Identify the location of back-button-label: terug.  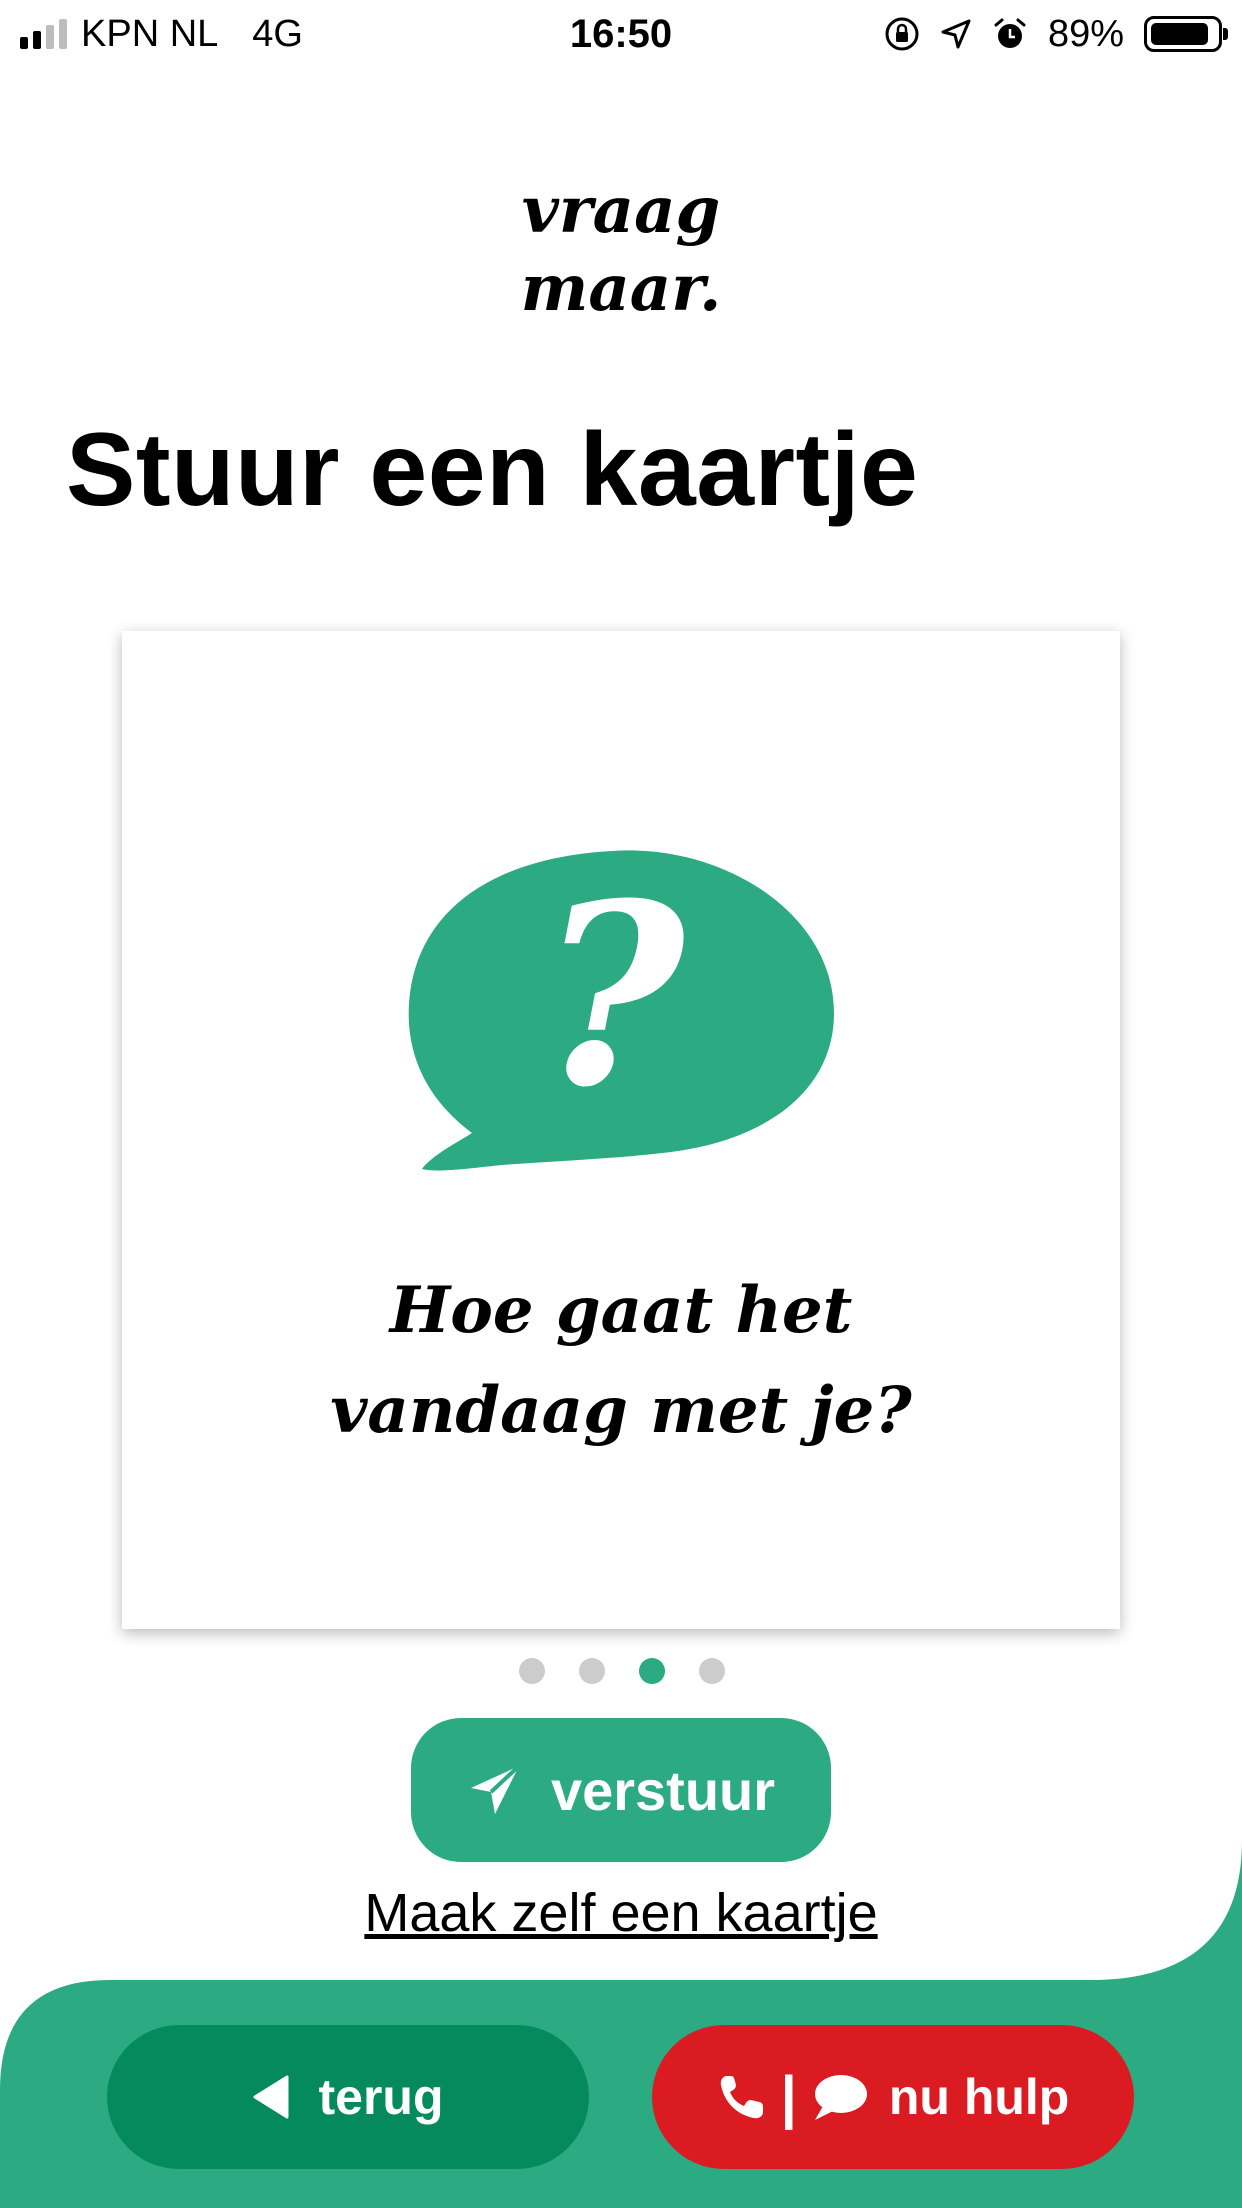
(381, 2097).